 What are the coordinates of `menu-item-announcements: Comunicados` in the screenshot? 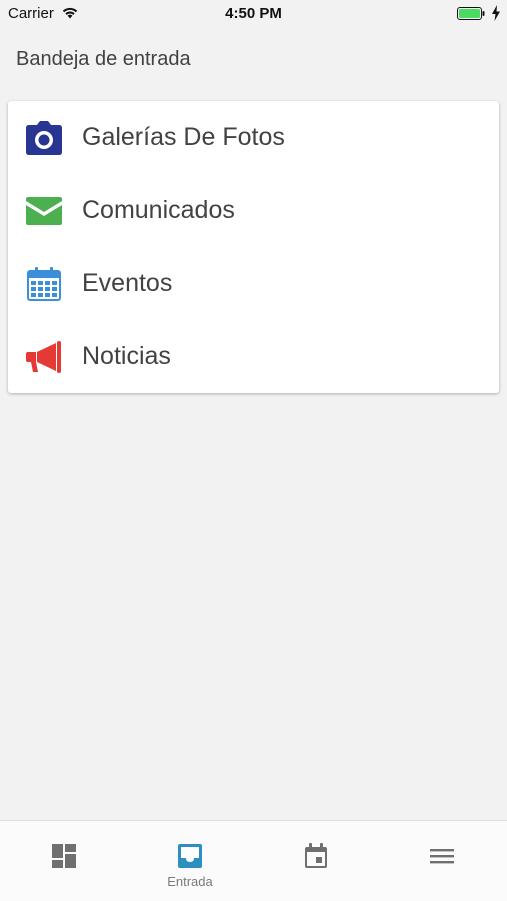 It's located at (253, 210).